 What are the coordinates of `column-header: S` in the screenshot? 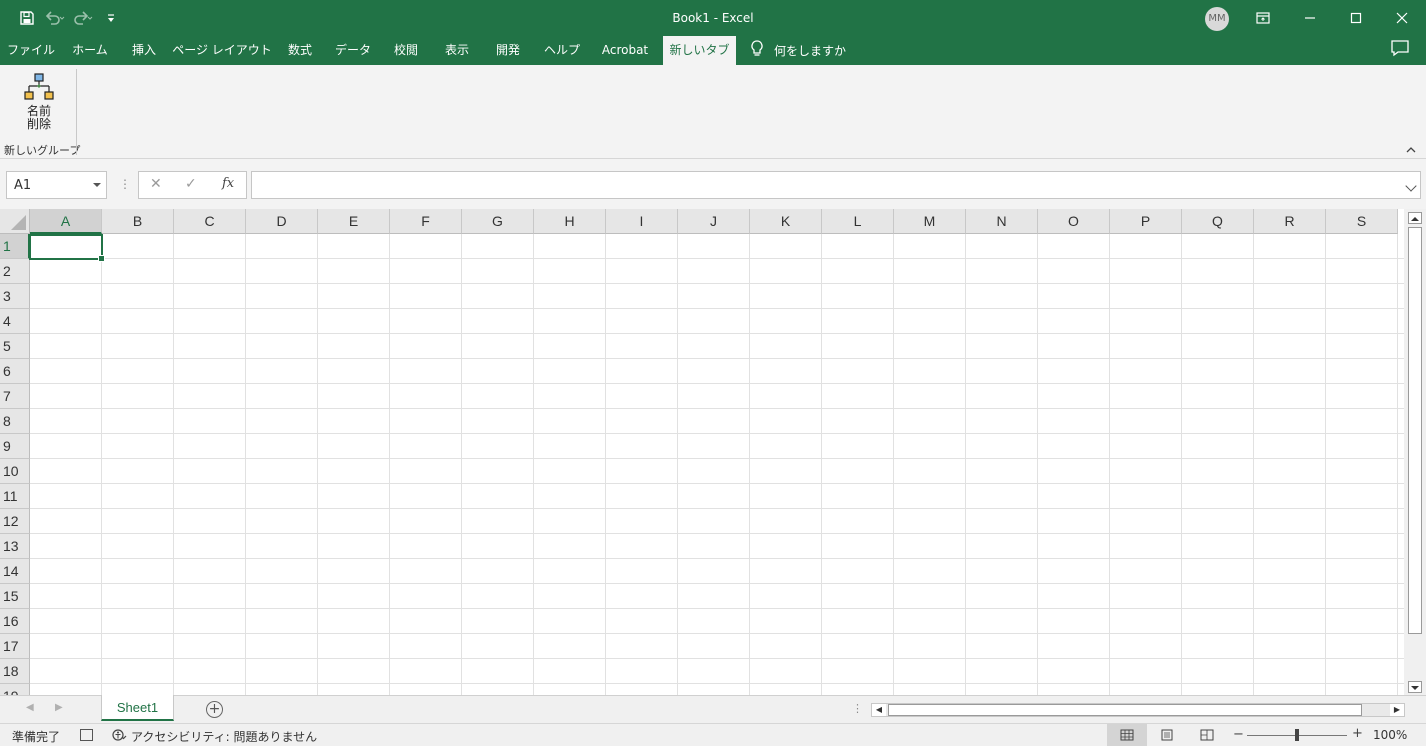 It's located at (1362, 221).